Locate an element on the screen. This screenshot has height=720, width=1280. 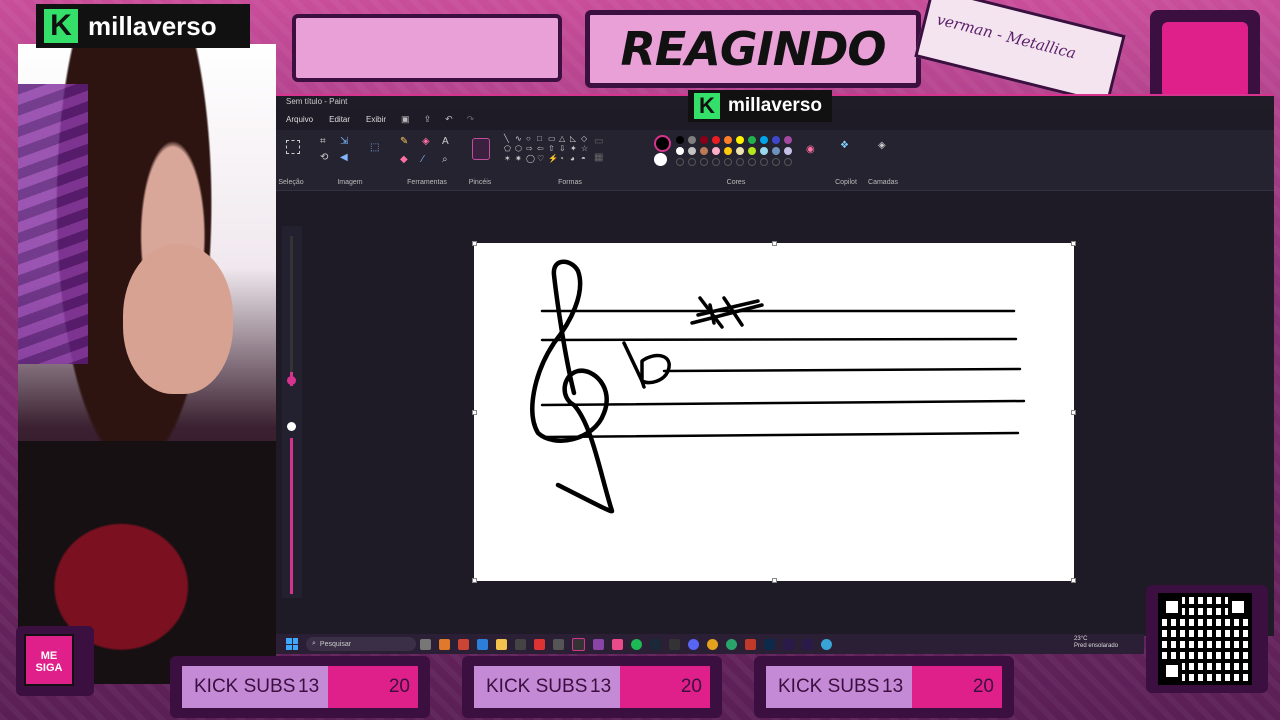
menu-exibir: Exibir is located at coordinates (376, 119).